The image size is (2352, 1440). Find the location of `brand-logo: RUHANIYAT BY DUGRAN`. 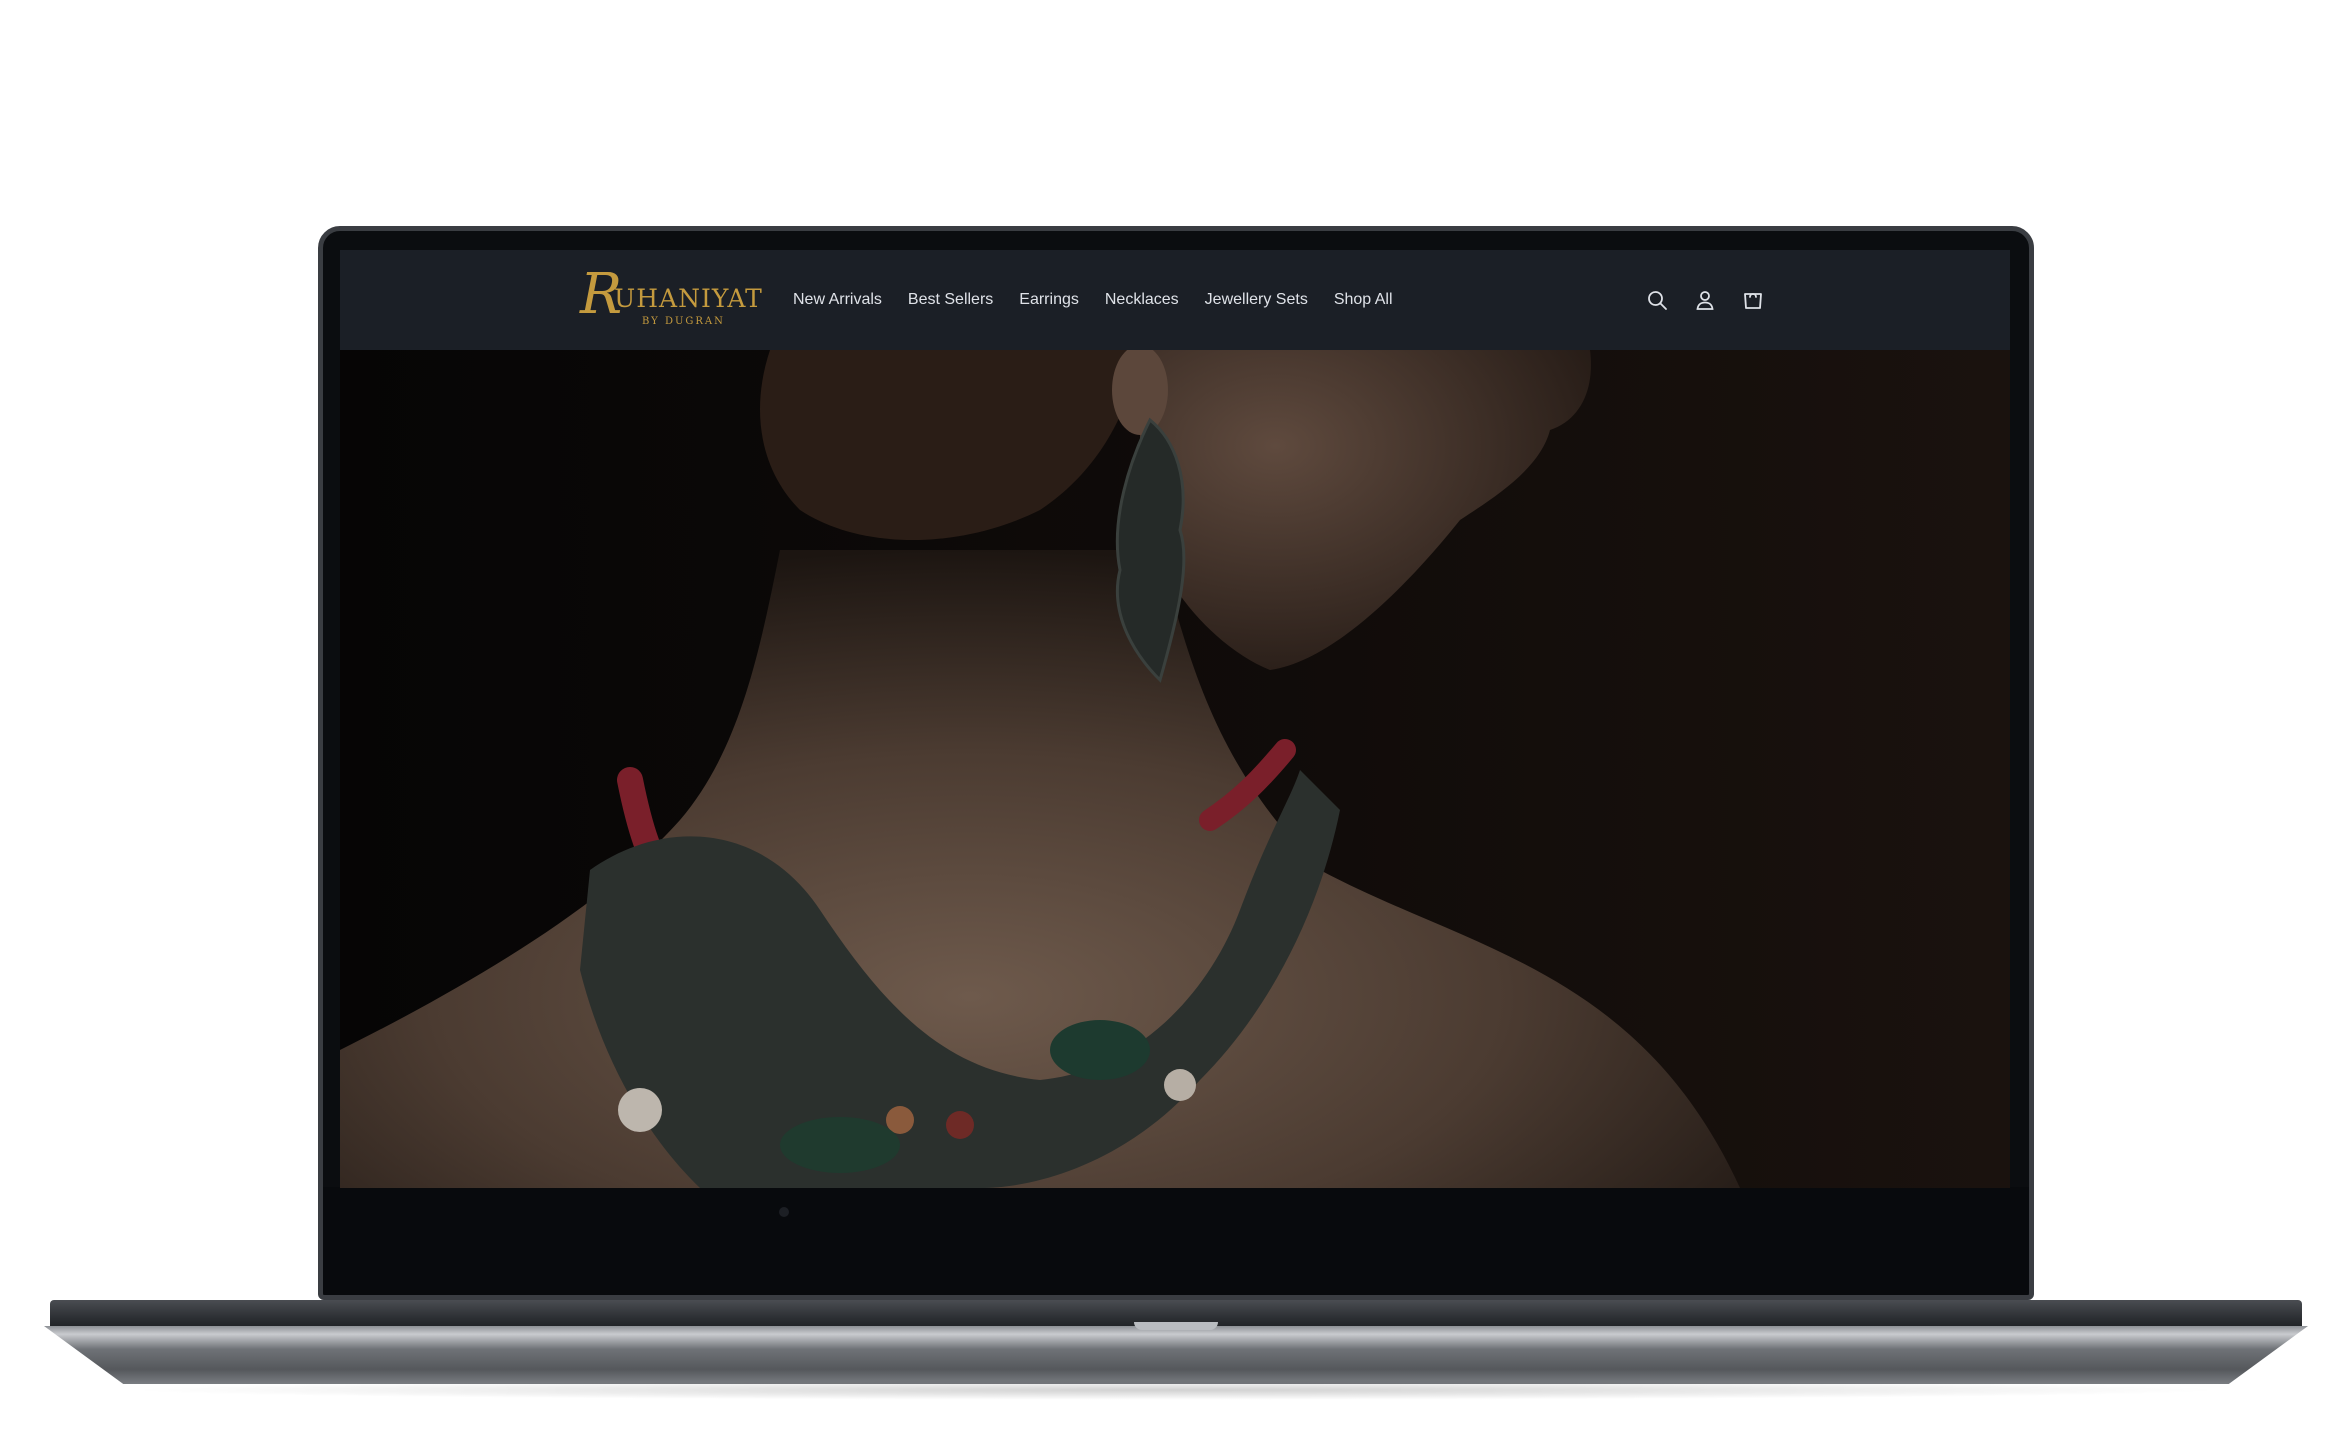

brand-logo: RUHANIYAT BY DUGRAN is located at coordinates (671, 300).